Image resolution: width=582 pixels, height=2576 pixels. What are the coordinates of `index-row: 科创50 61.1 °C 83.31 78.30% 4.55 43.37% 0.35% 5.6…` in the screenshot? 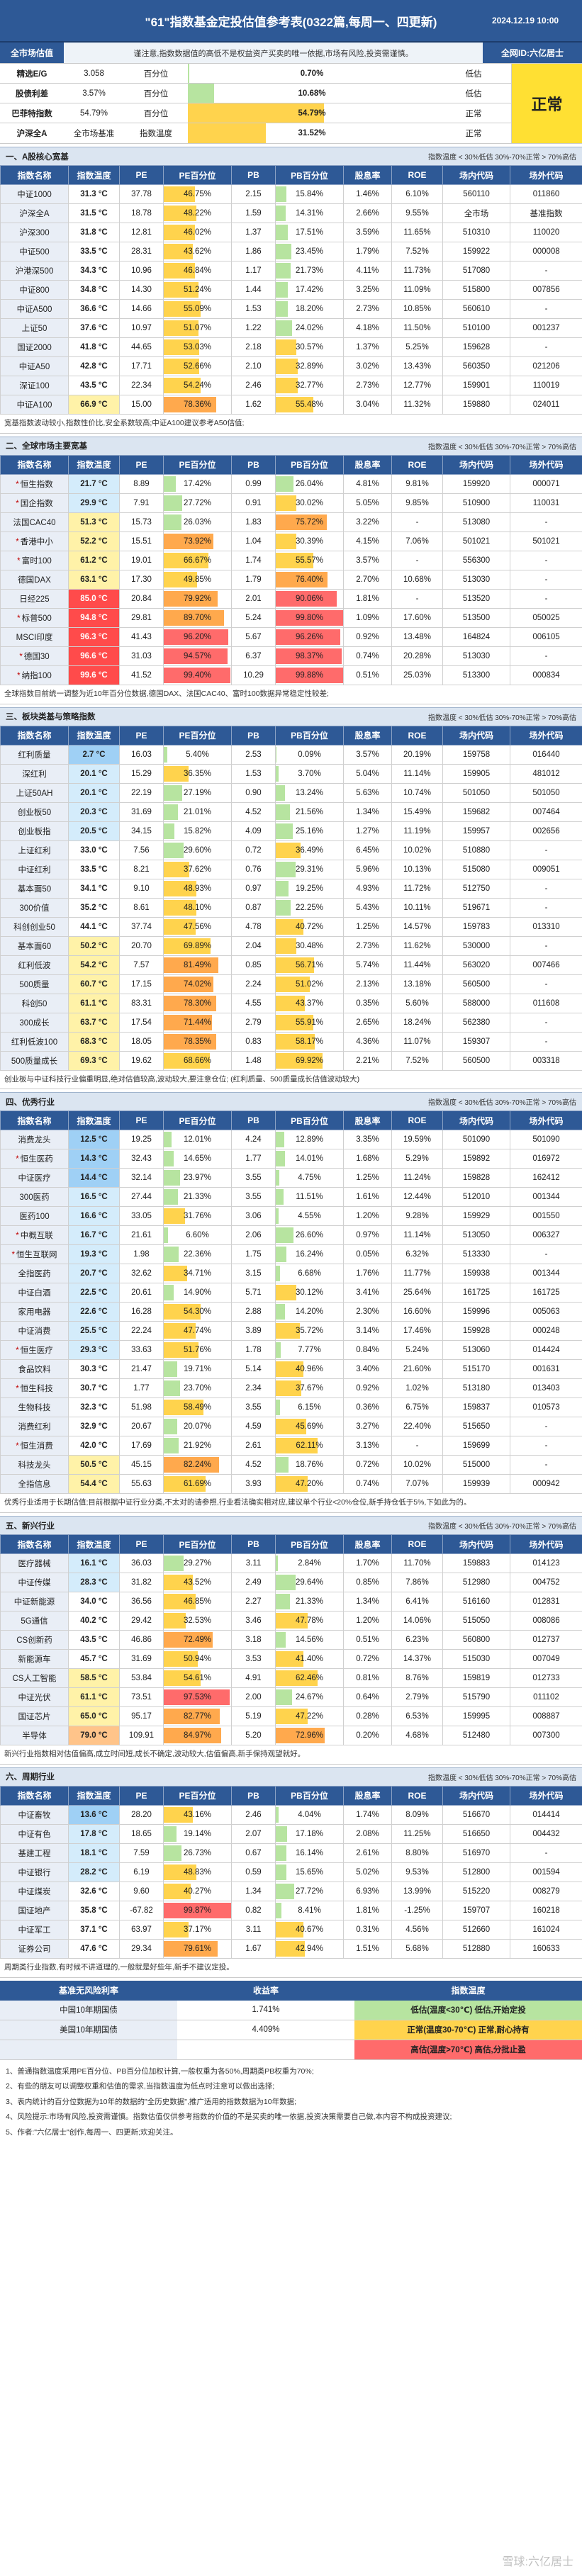 It's located at (291, 1003).